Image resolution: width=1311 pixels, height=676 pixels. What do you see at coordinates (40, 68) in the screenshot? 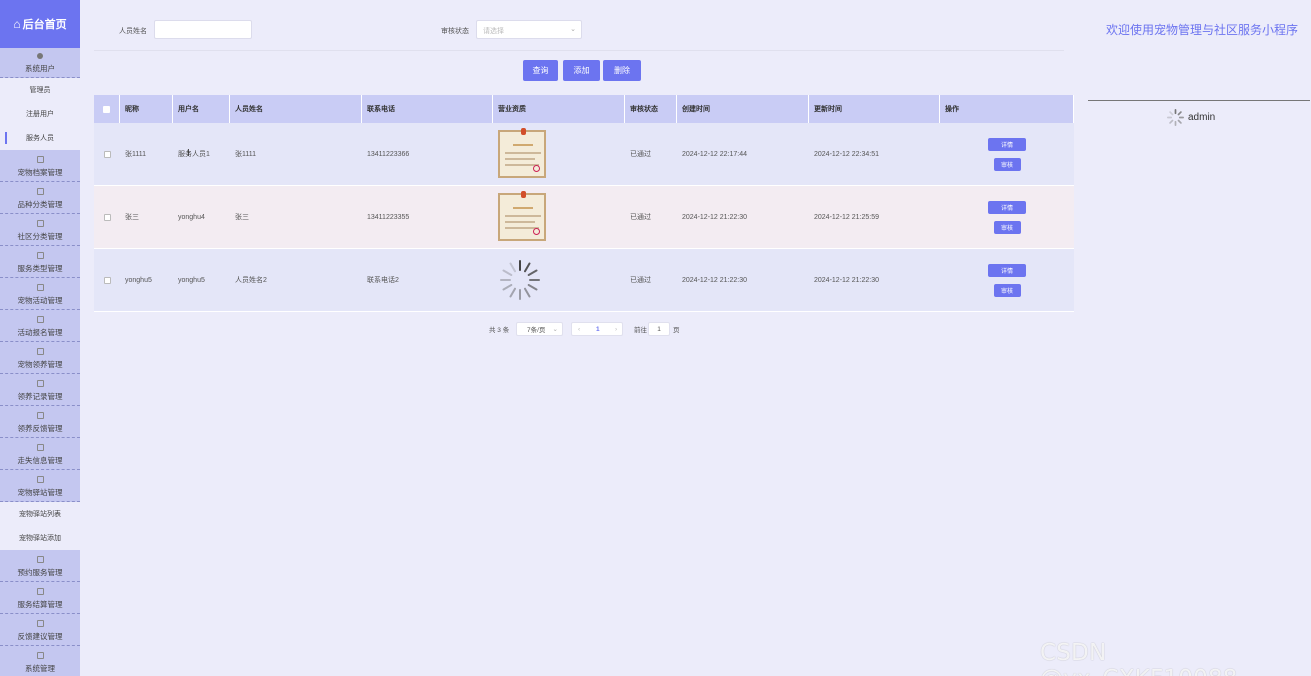
I see `sidebar-group-label: 系统用户` at bounding box center [40, 68].